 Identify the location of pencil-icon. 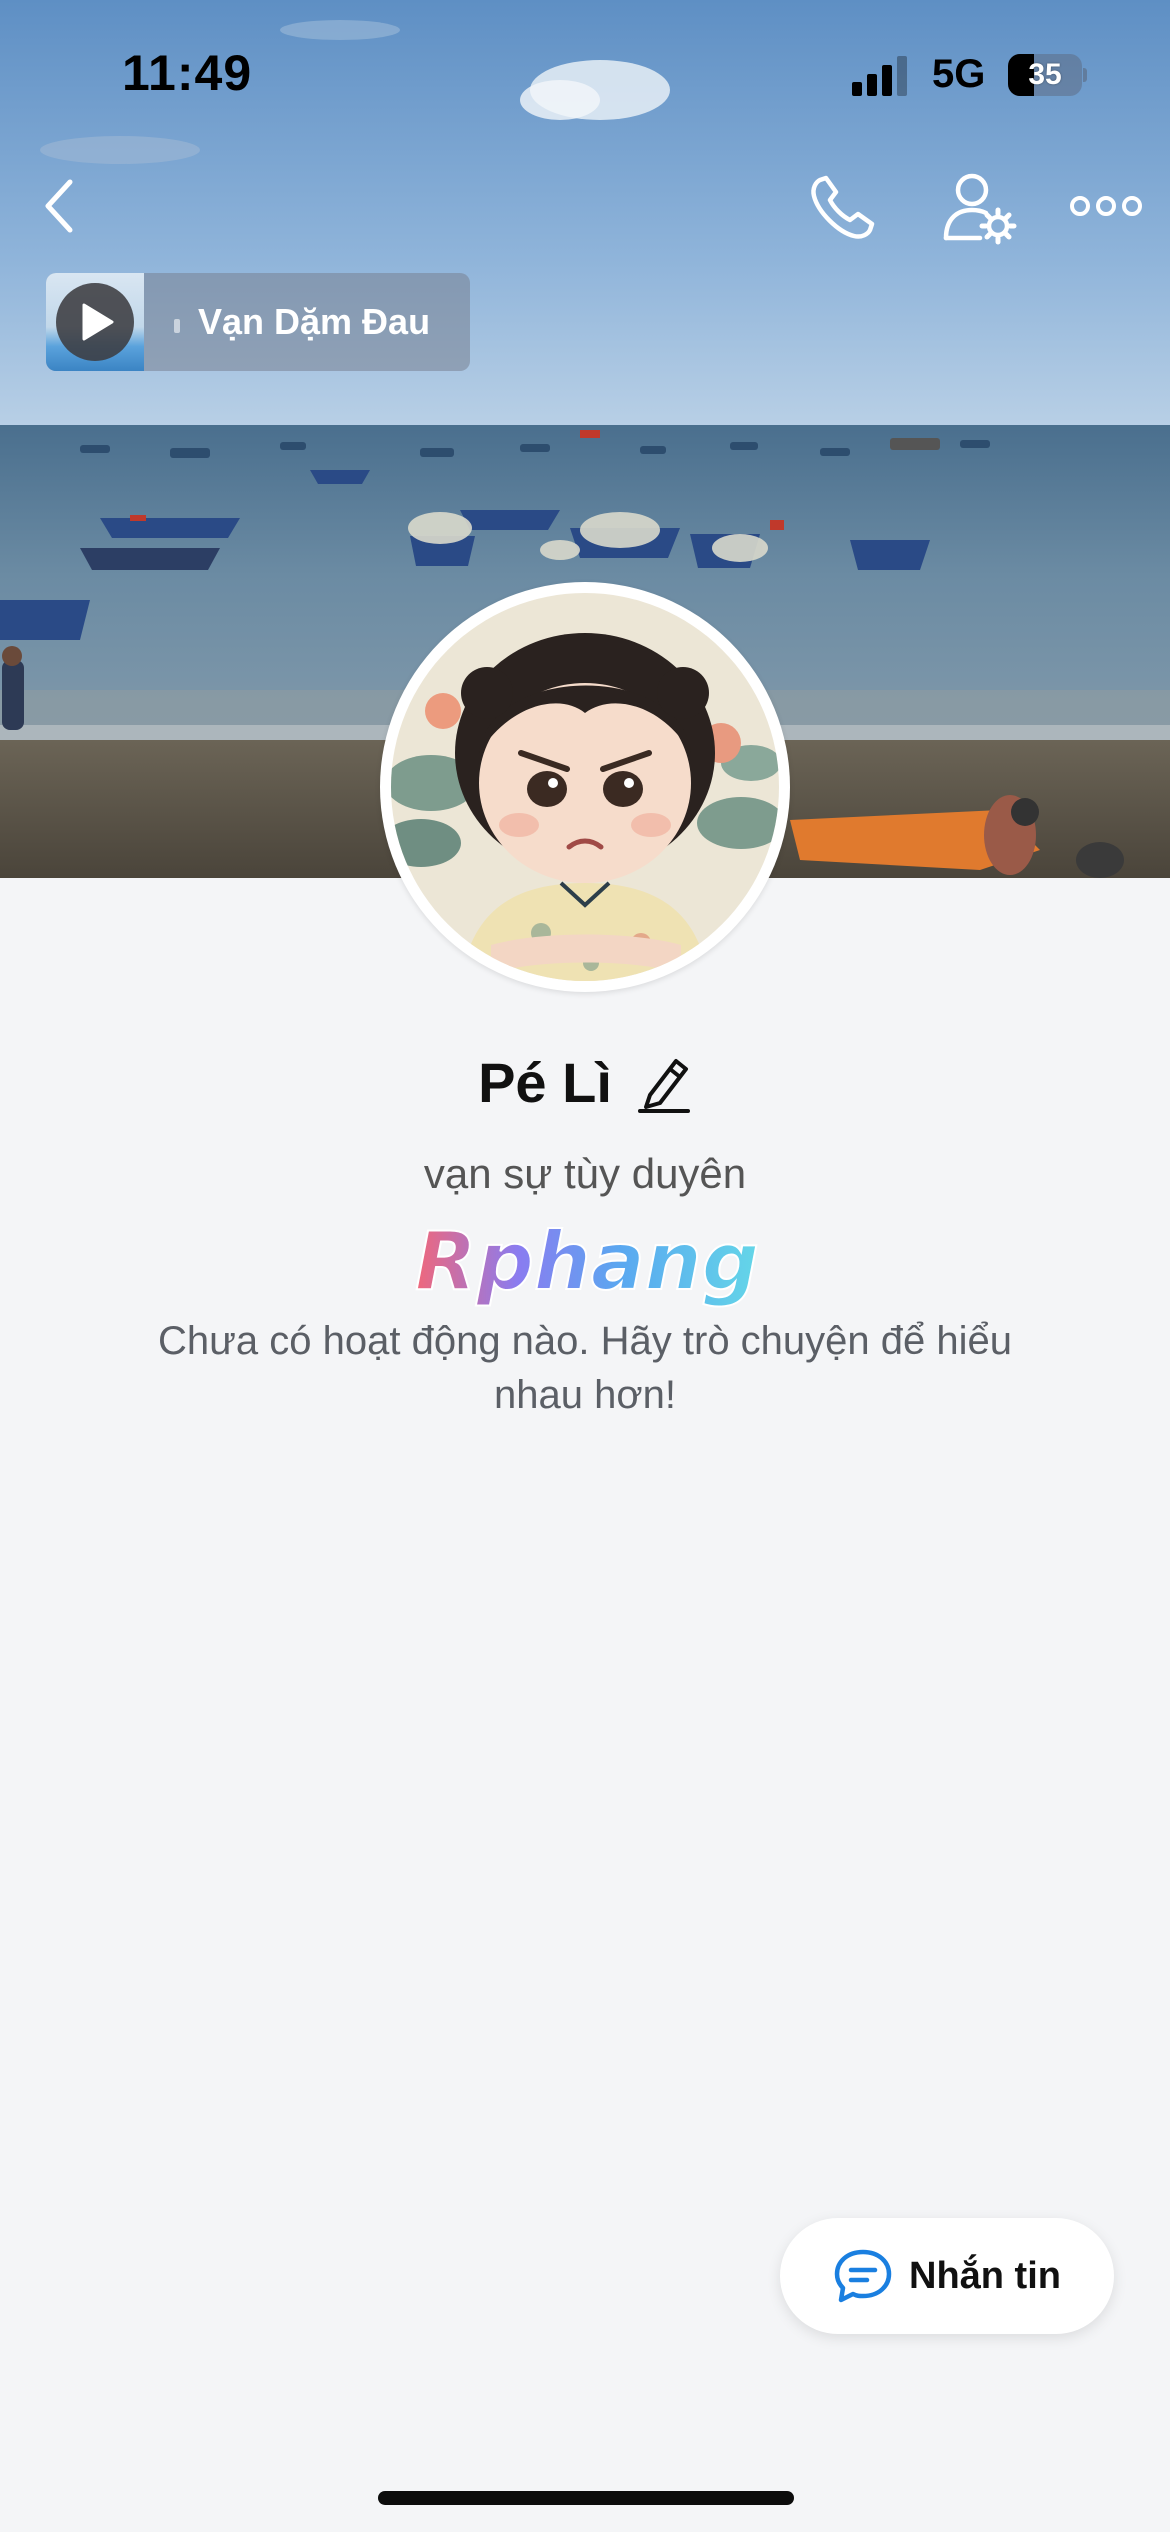
(664, 1082).